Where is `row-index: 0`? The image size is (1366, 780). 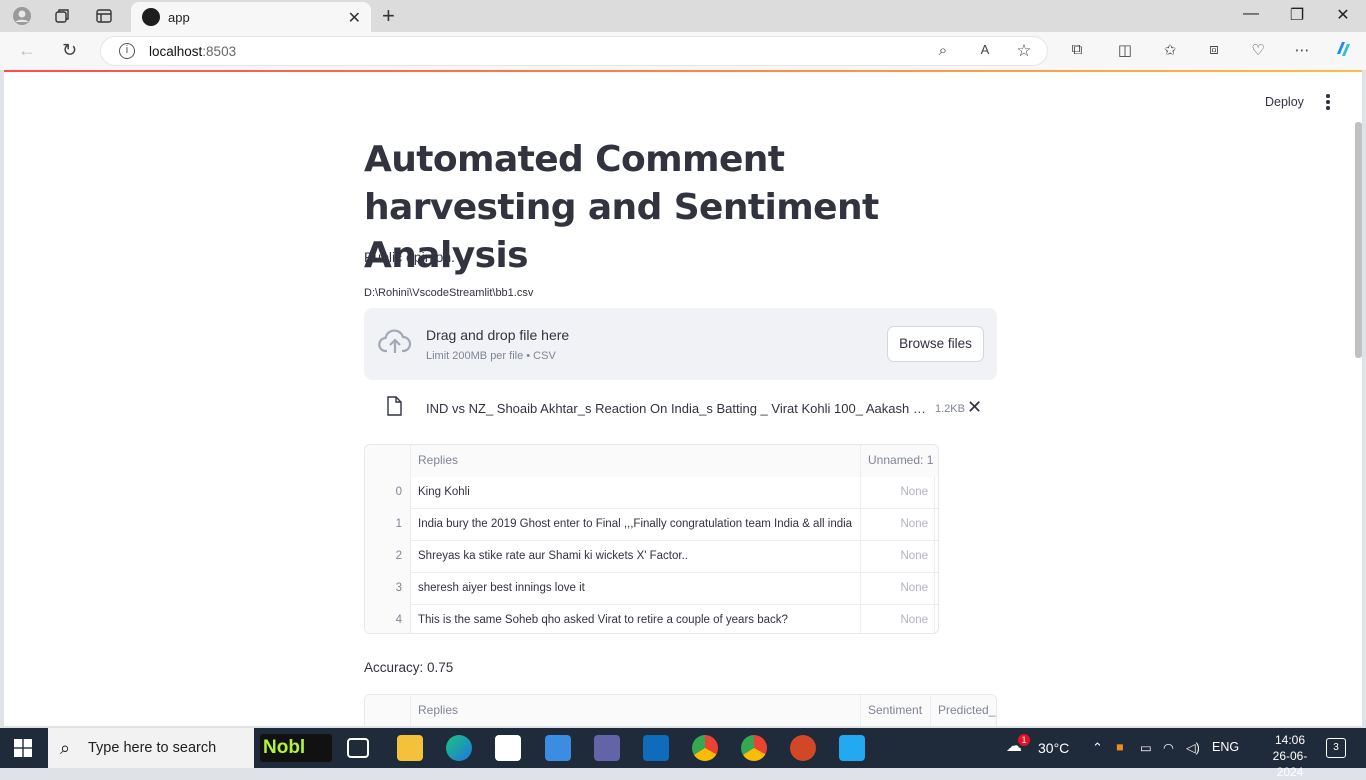
row-index: 0 is located at coordinates (388, 493).